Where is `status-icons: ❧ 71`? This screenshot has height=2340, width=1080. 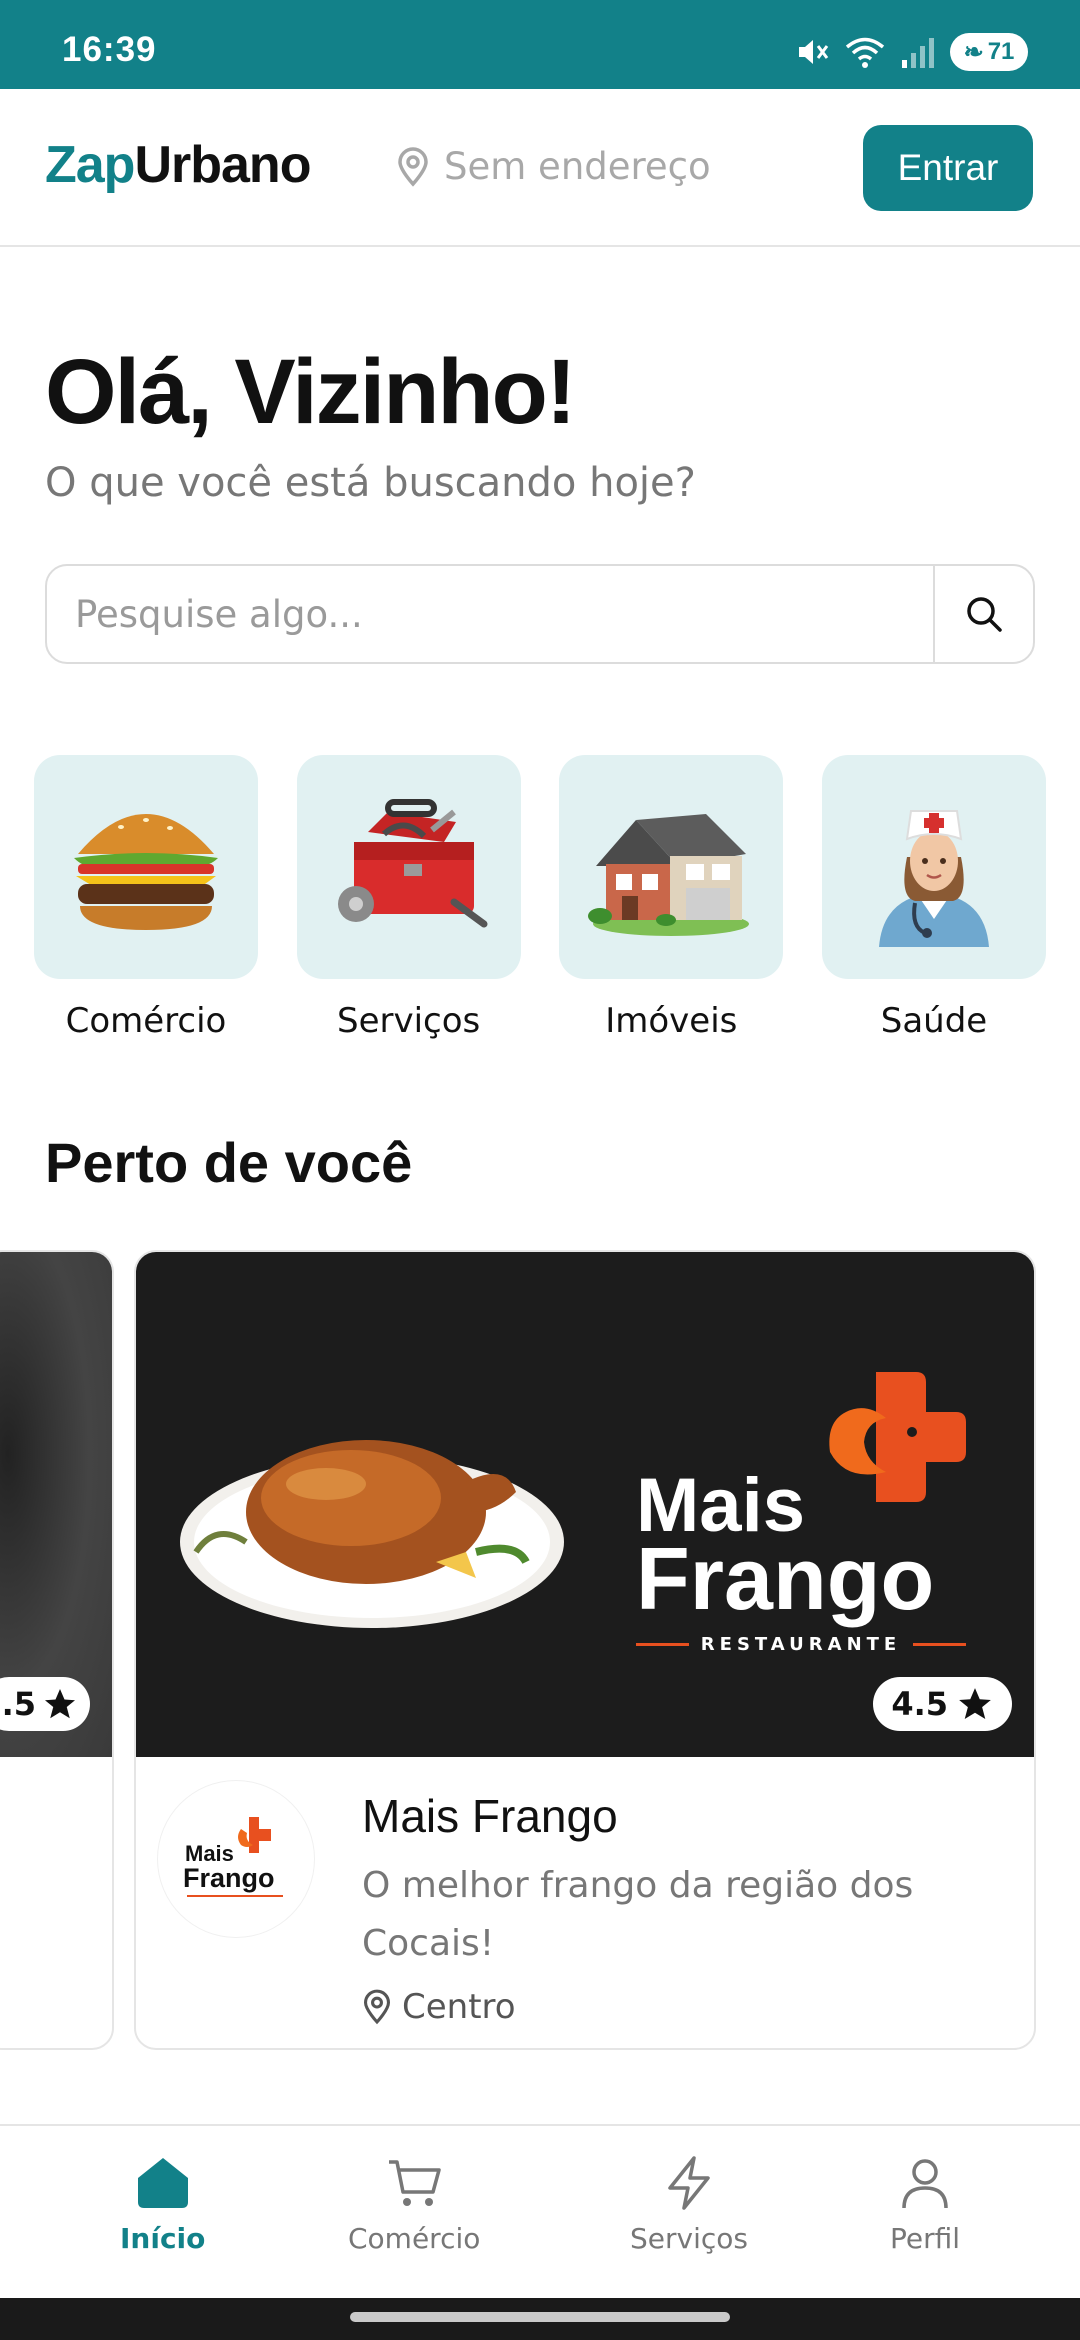
status-icons: ❧ 71 is located at coordinates (911, 52).